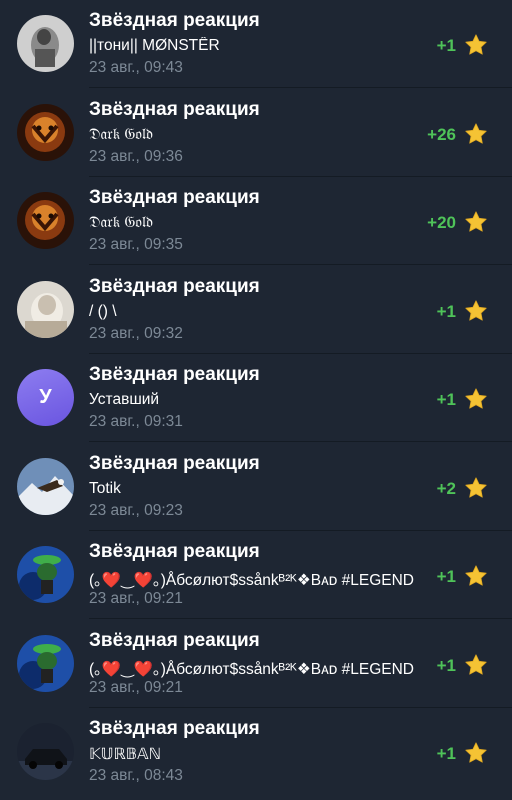 The width and height of the screenshot is (512, 800). What do you see at coordinates (441, 222) in the screenshot?
I see `star-amount: +20` at bounding box center [441, 222].